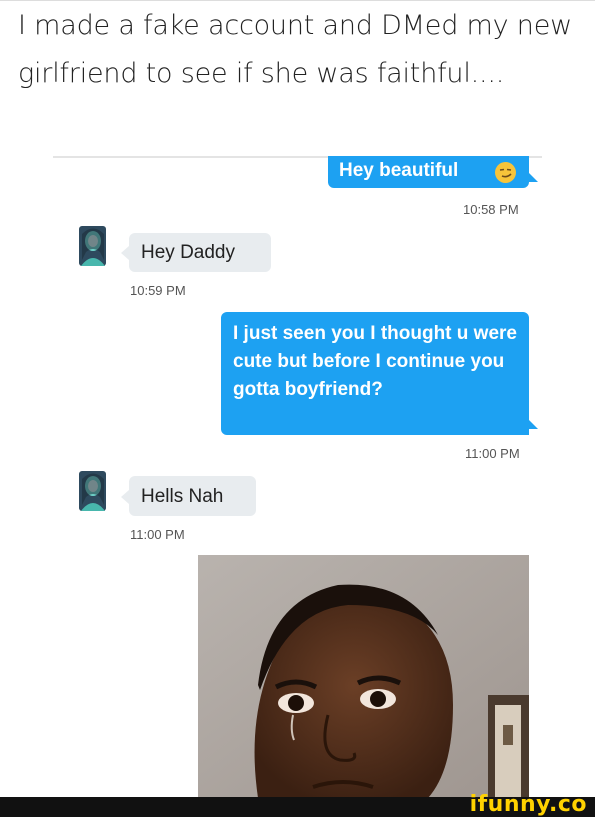 The height and width of the screenshot is (817, 595). What do you see at coordinates (528, 804) in the screenshot?
I see `ifunny-watermark: ifunny.co` at bounding box center [528, 804].